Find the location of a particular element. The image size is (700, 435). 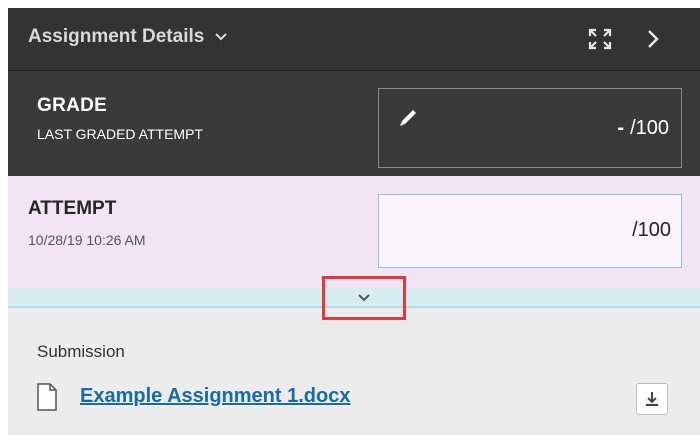

grade-label: GRADE is located at coordinates (72, 105).